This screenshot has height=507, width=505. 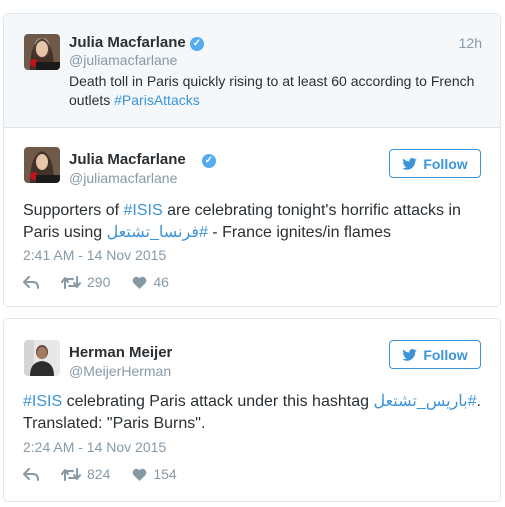 I want to click on like-count: 46, so click(x=161, y=282).